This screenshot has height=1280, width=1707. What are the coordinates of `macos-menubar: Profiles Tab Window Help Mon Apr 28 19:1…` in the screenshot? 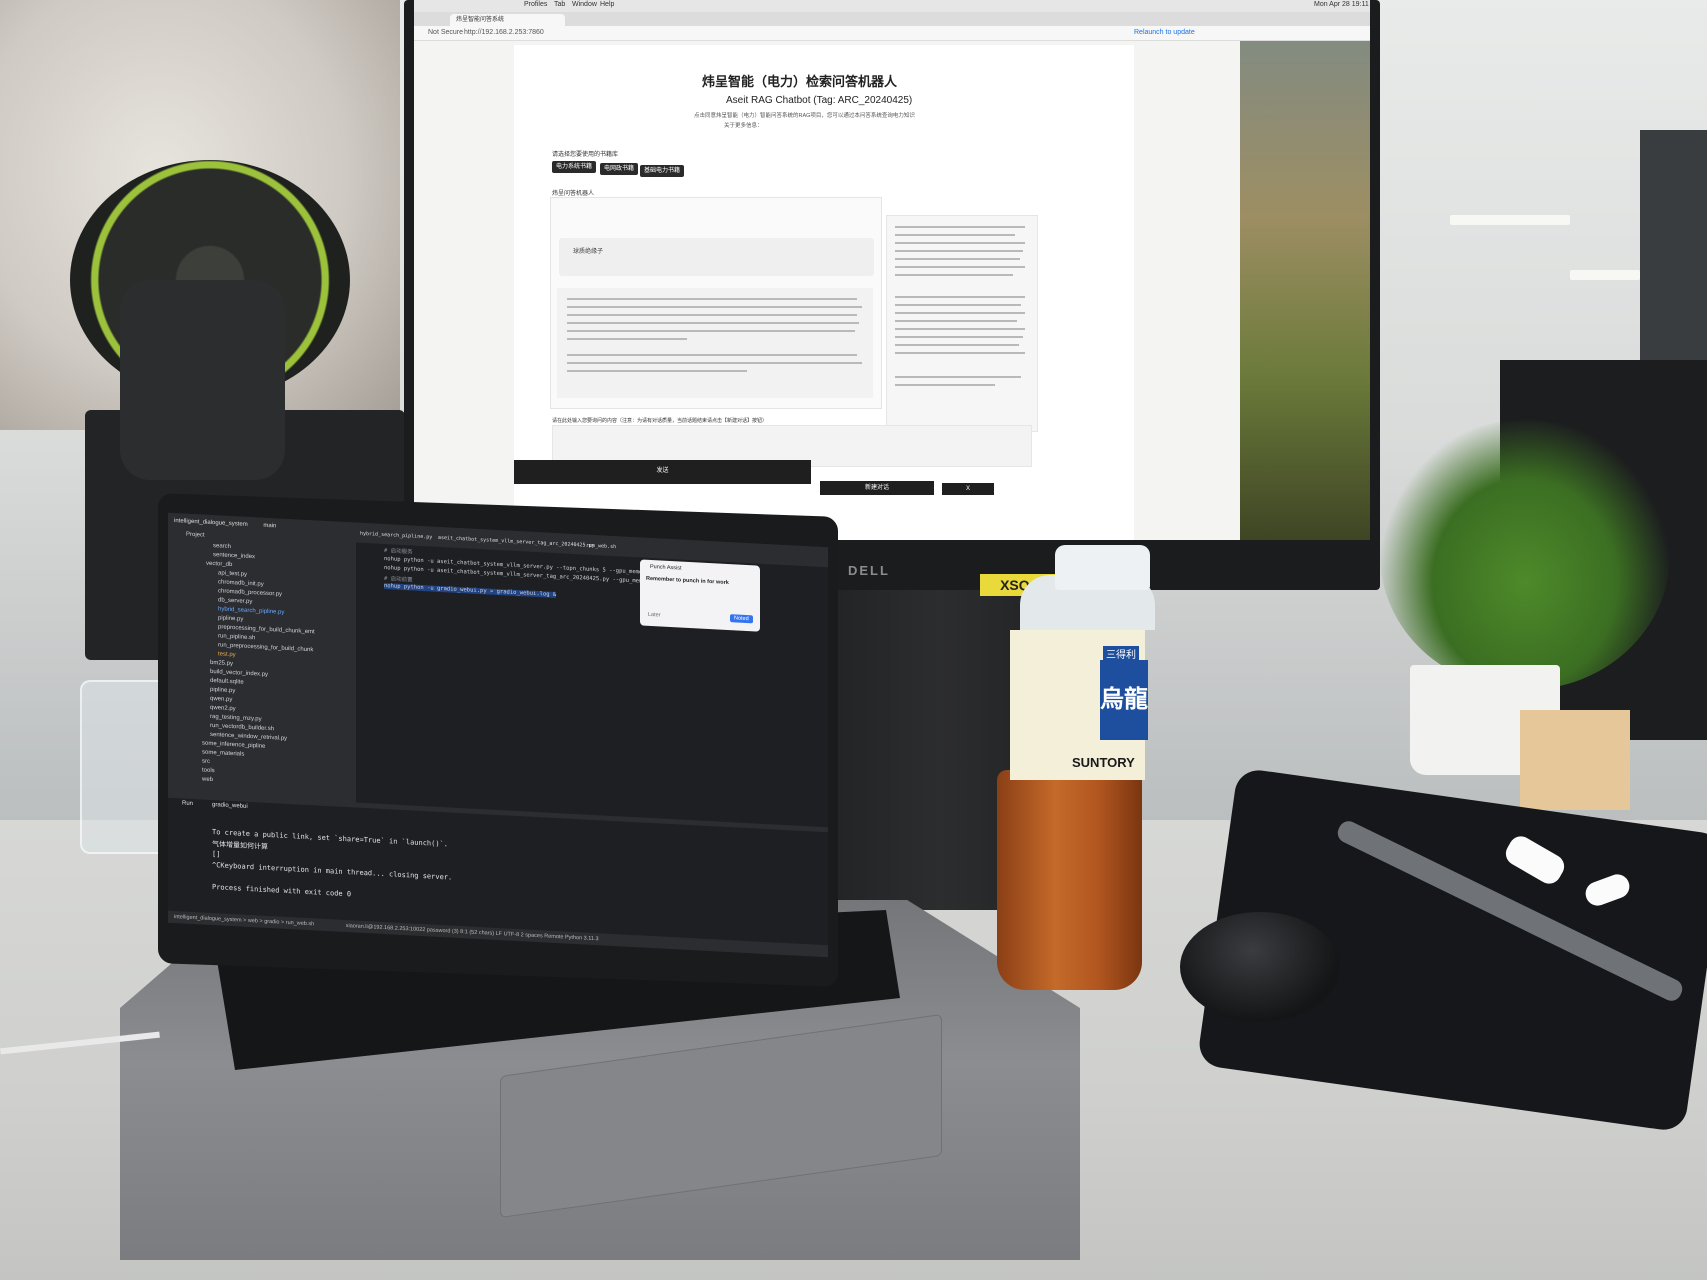 It's located at (892, 6).